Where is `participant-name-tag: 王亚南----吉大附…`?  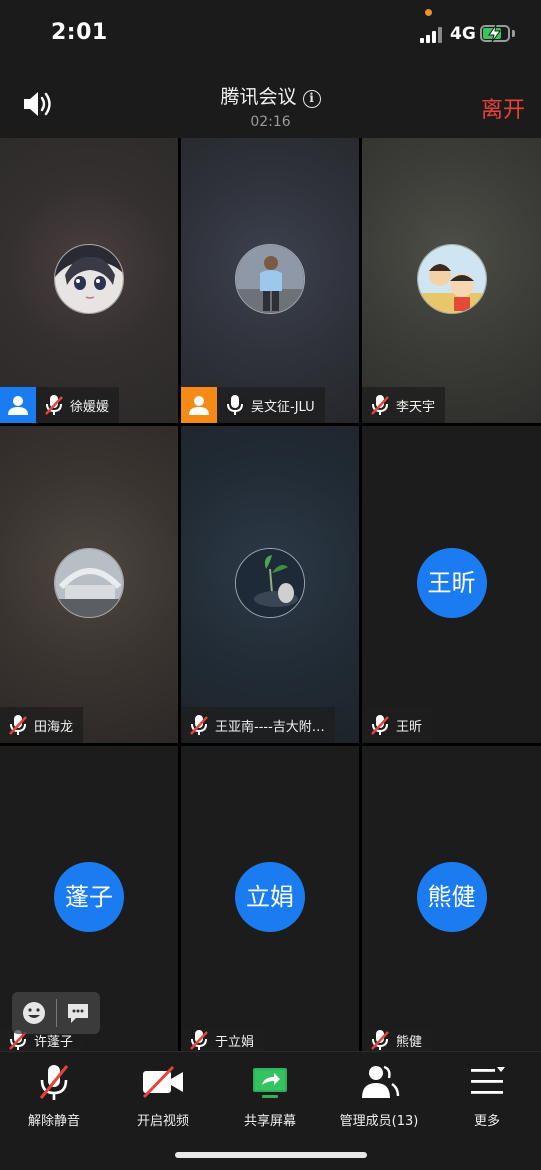
participant-name-tag: 王亚南----吉大附… is located at coordinates (258, 725).